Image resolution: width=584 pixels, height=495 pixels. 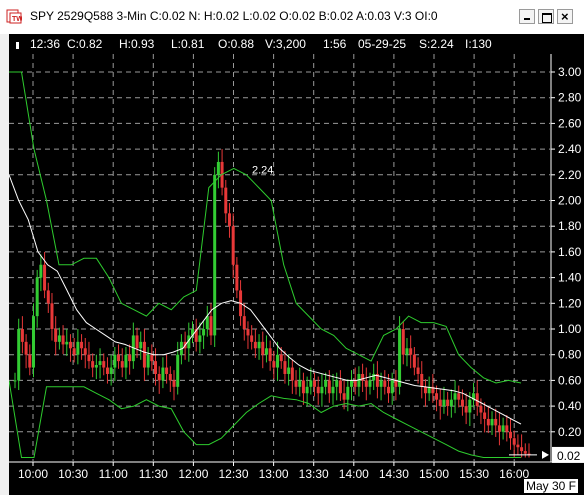 I want to click on y-tick-label: 0.60, so click(x=570, y=380).